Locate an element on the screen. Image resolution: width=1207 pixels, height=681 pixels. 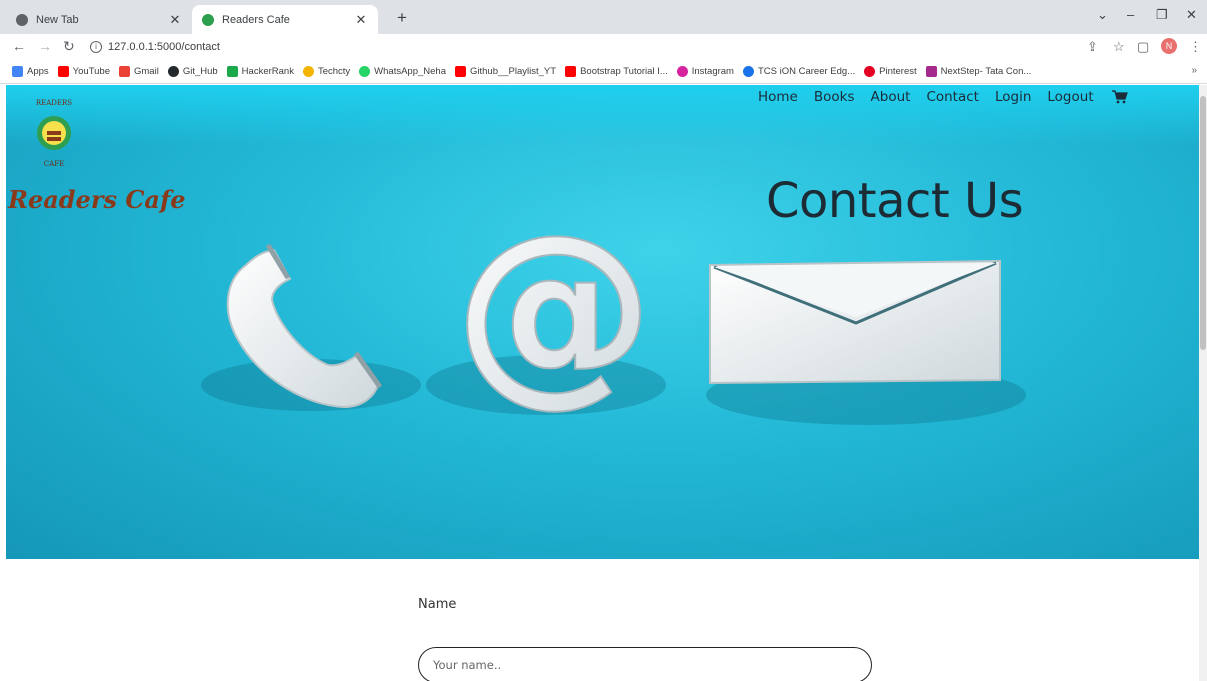
nav-home-link: Home is located at coordinates (778, 97).